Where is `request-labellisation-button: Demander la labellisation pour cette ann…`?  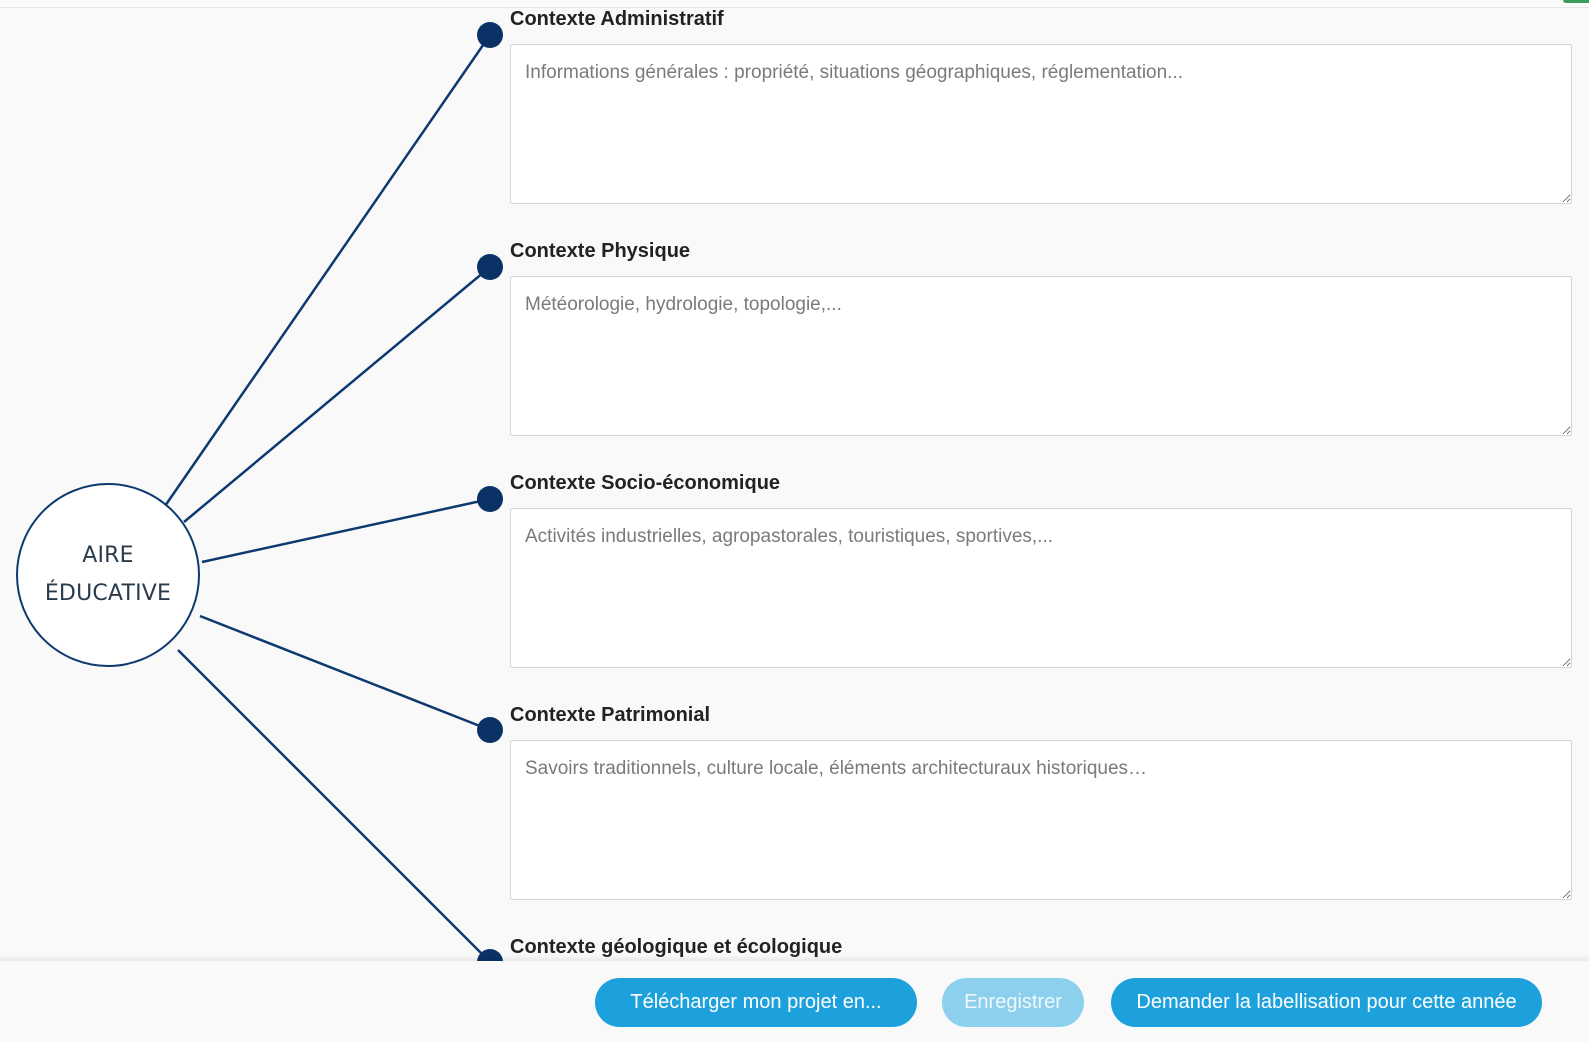
request-labellisation-button: Demander la labellisation pour cette ann… is located at coordinates (1326, 1002).